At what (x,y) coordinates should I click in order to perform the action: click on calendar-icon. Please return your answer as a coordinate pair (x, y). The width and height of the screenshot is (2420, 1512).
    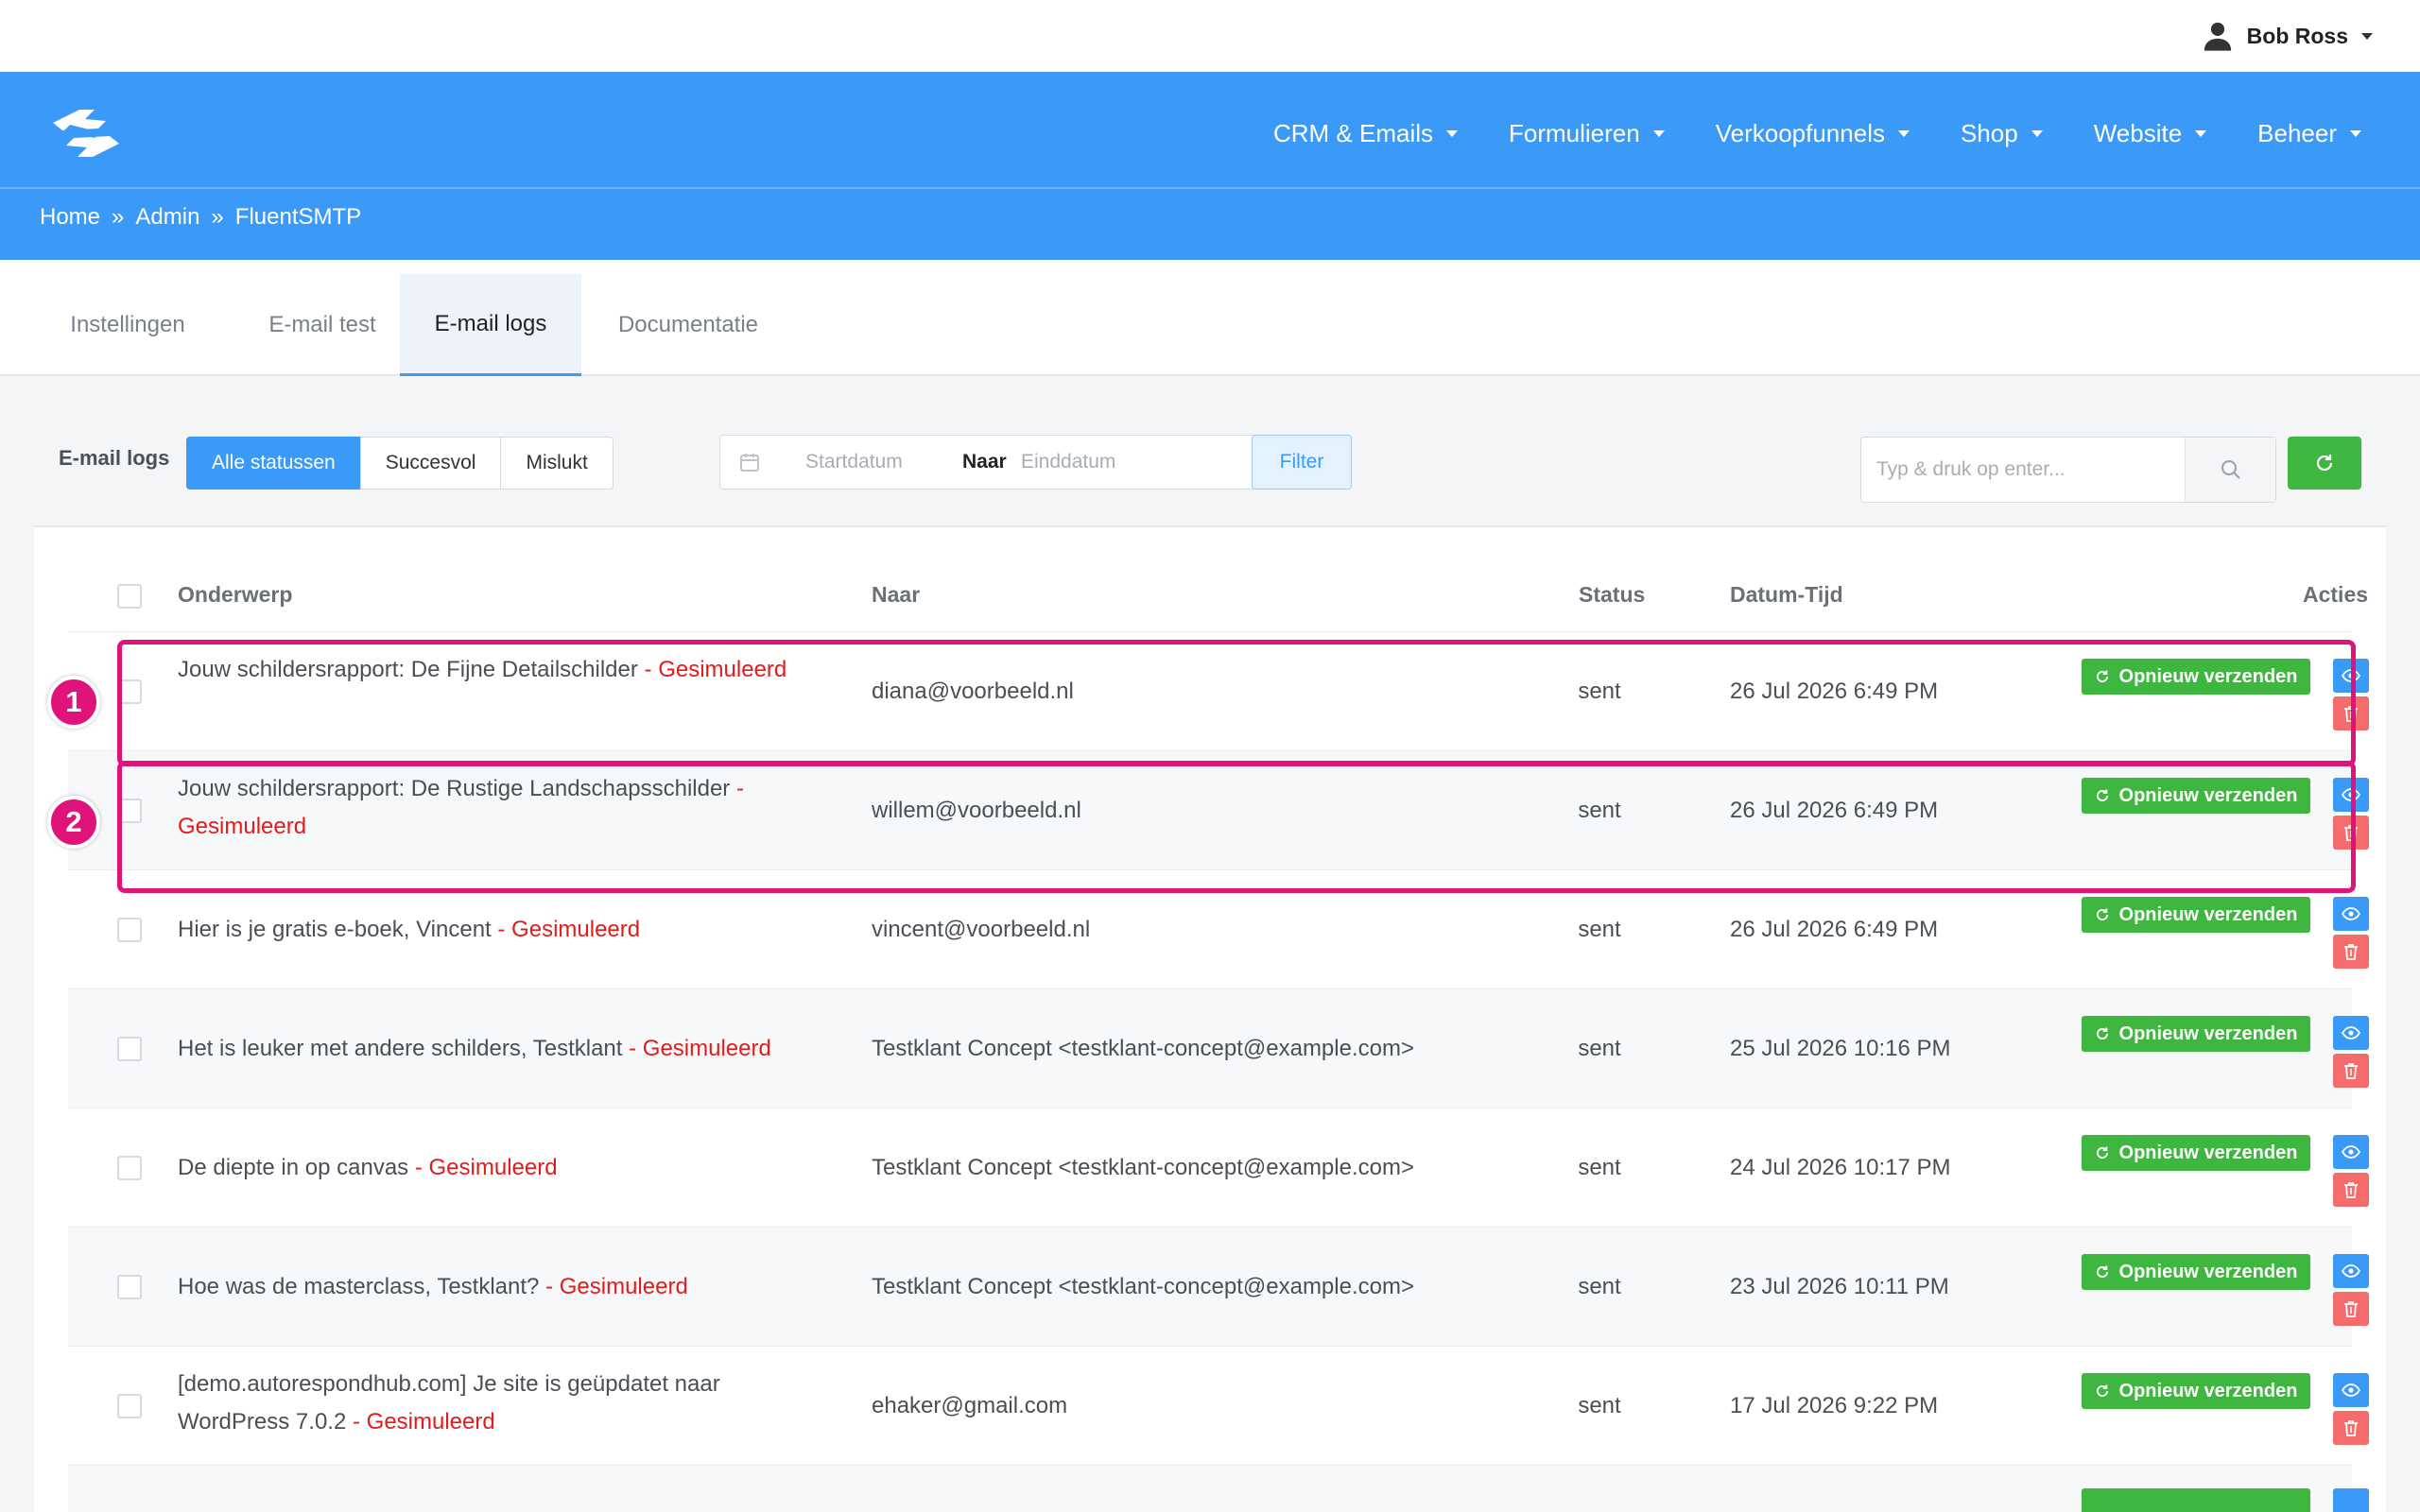
    Looking at the image, I should click on (749, 463).